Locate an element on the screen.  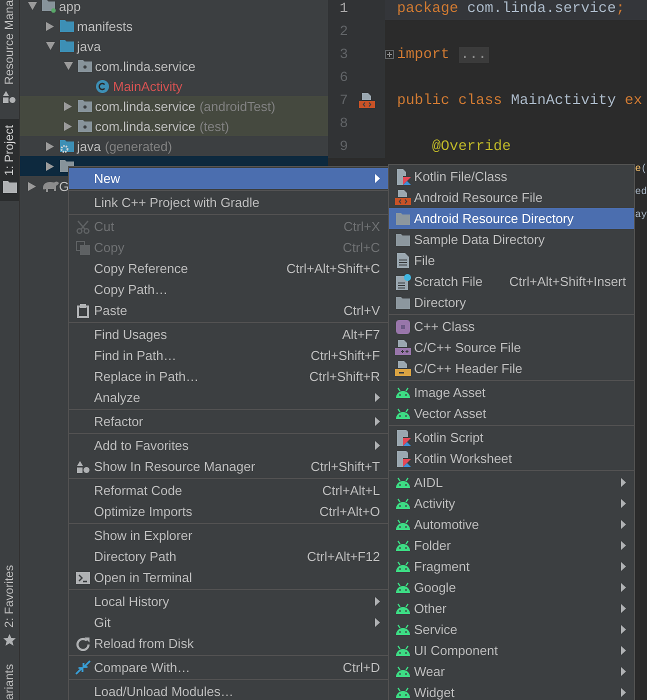
code-line: public class MainActivity ex is located at coordinates (519, 100).